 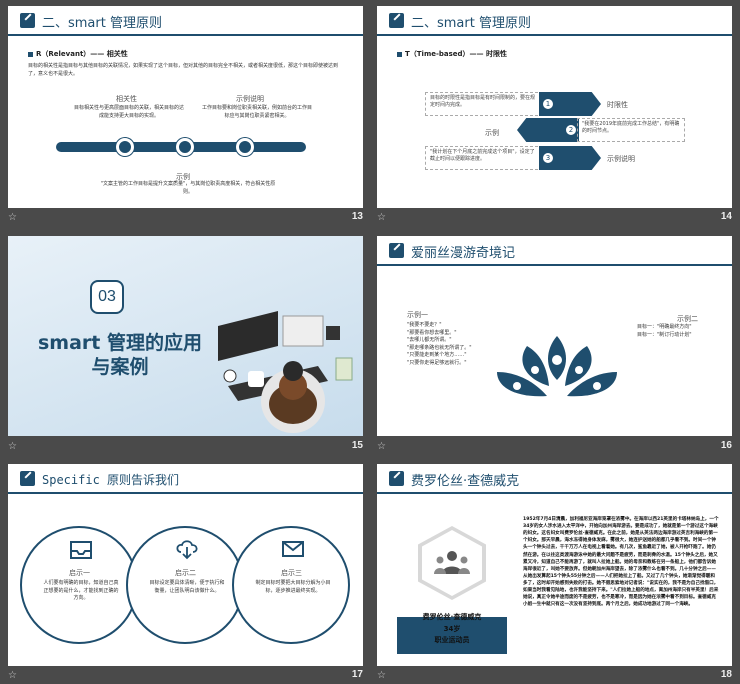 I want to click on insight-title: 启示二, so click(x=185, y=573).